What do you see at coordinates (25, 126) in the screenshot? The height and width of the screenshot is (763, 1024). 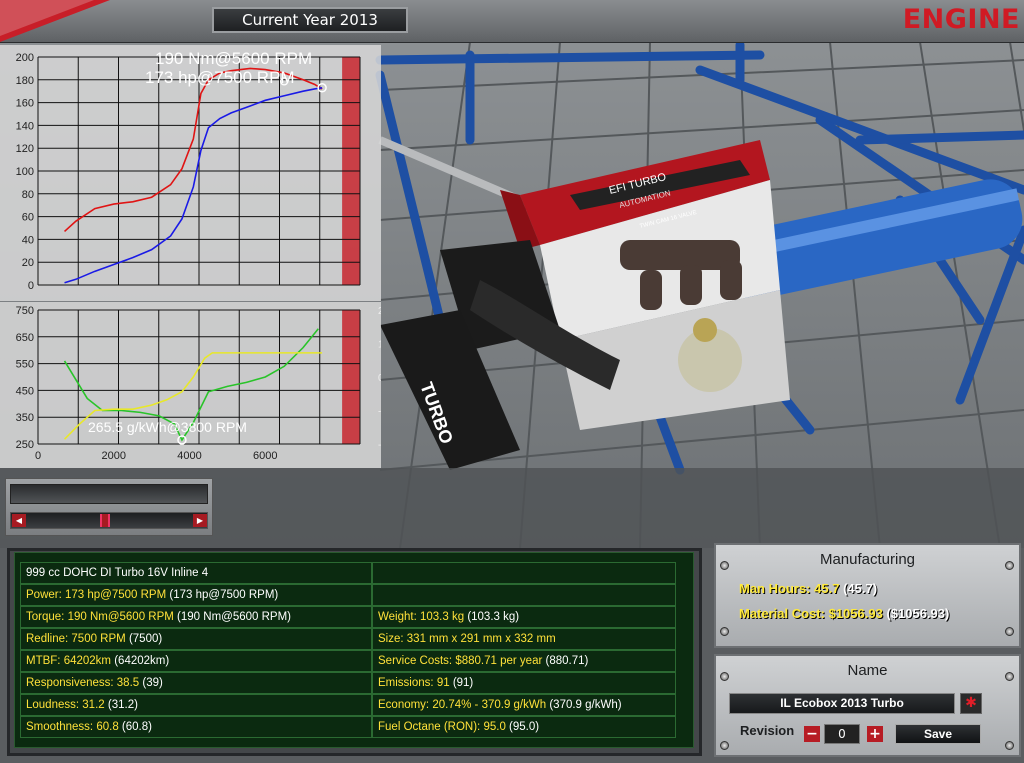 I see `y-tick-label: 140` at bounding box center [25, 126].